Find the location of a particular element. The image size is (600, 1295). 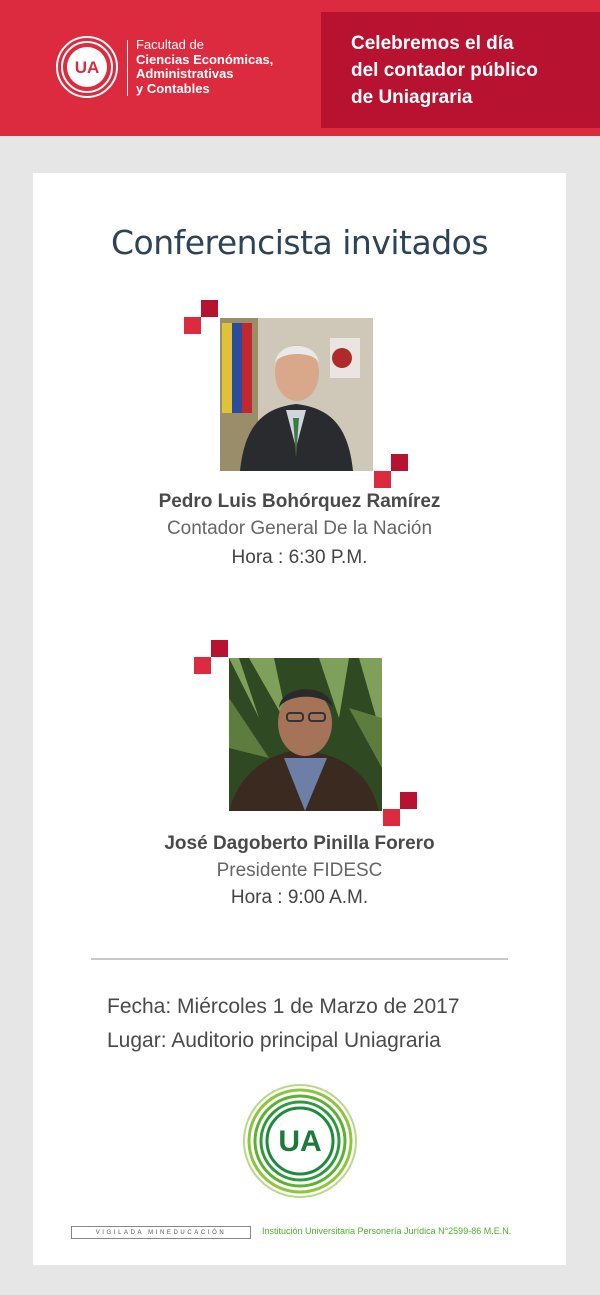

vigilada-label: VIGILADA MINEDUCACIÓN is located at coordinates (161, 1232).